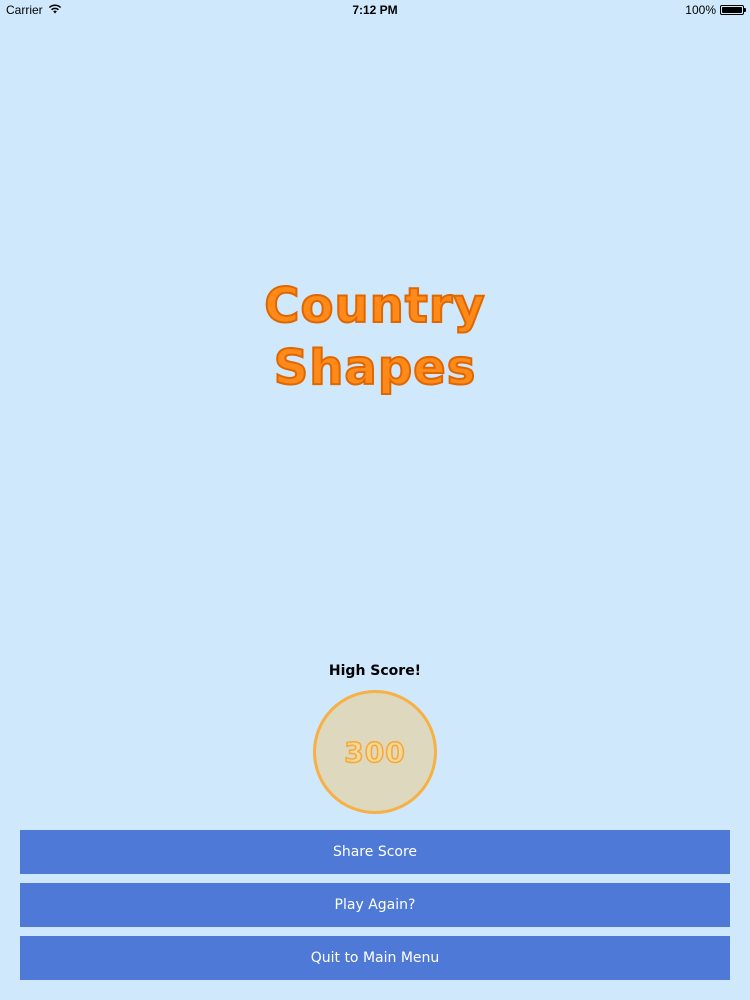 The image size is (750, 1000). Describe the element at coordinates (375, 905) in the screenshot. I see `play-again-button: Play Again?` at that location.